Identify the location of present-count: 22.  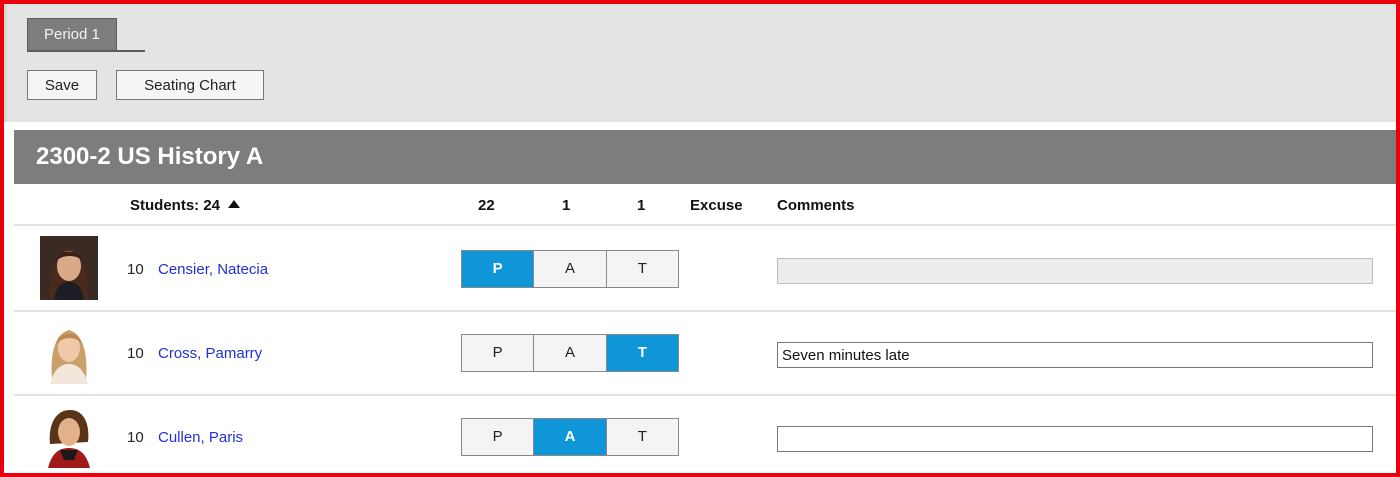
(486, 205).